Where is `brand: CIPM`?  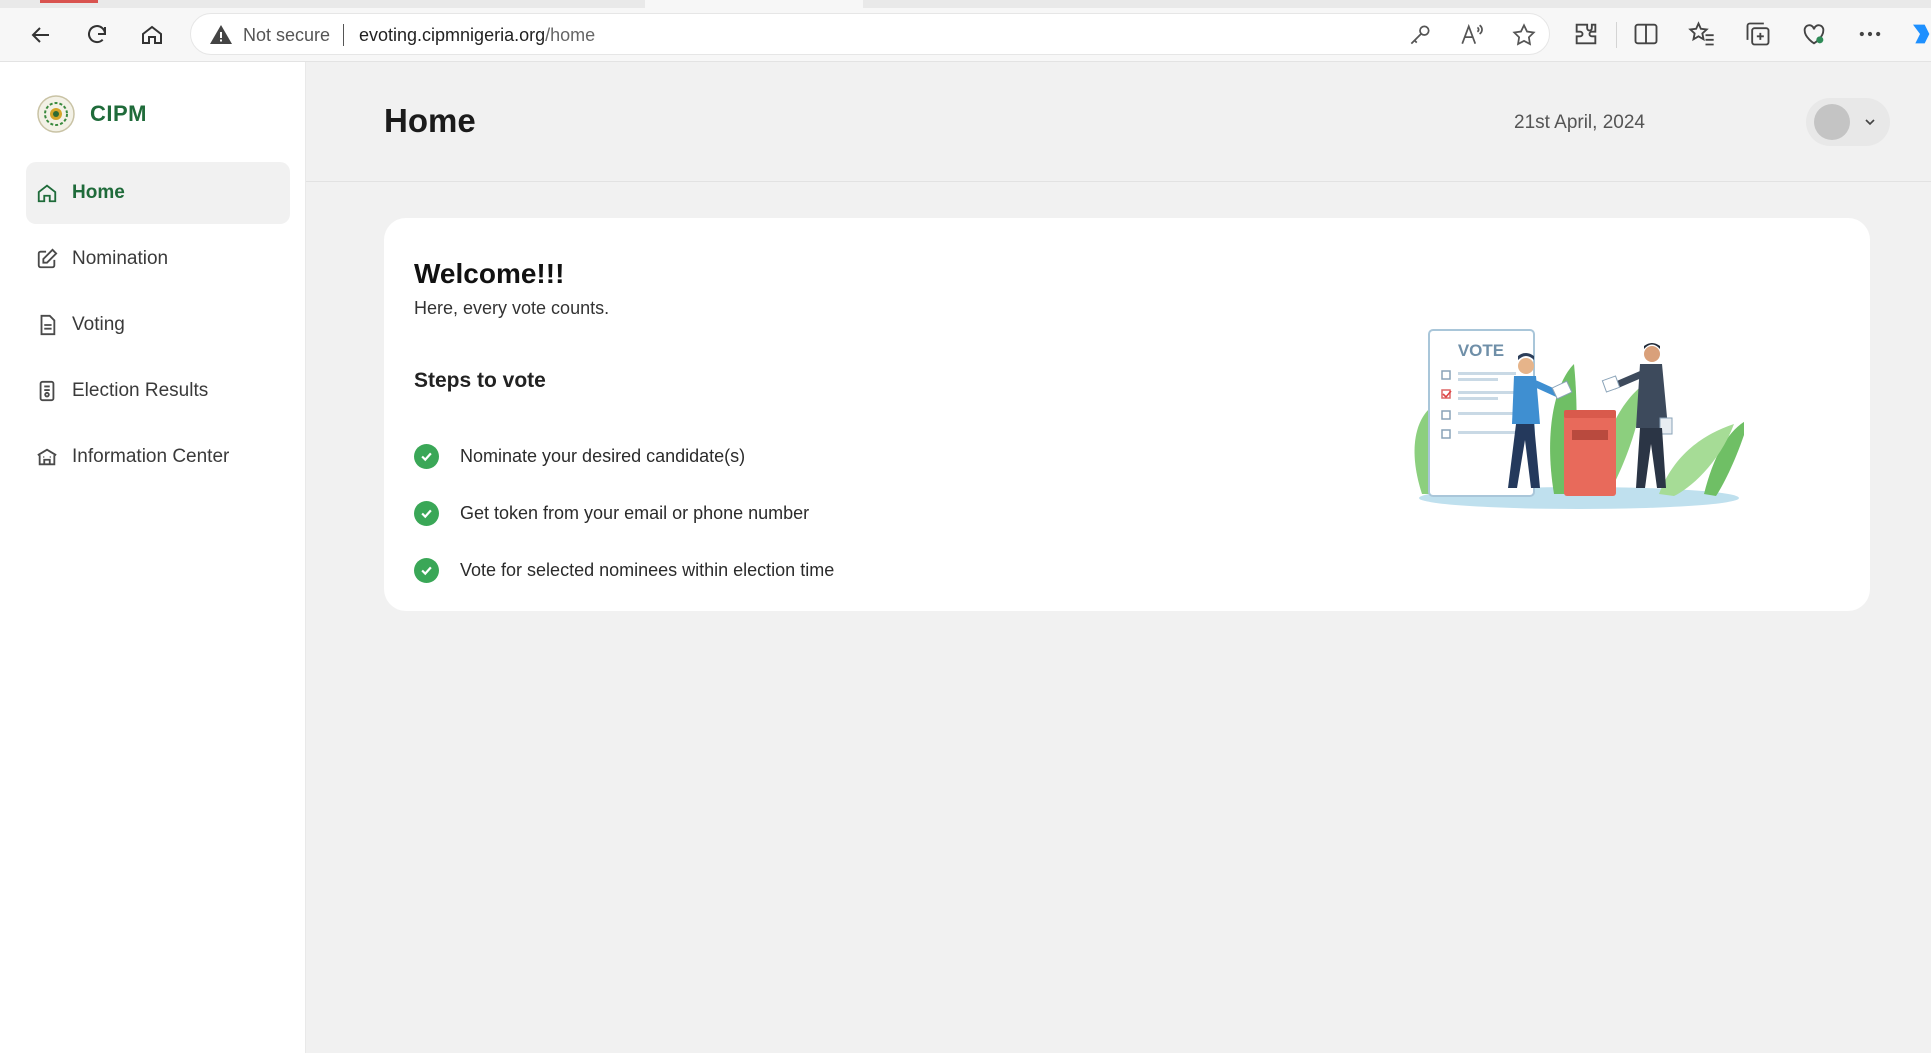 brand: CIPM is located at coordinates (91, 114).